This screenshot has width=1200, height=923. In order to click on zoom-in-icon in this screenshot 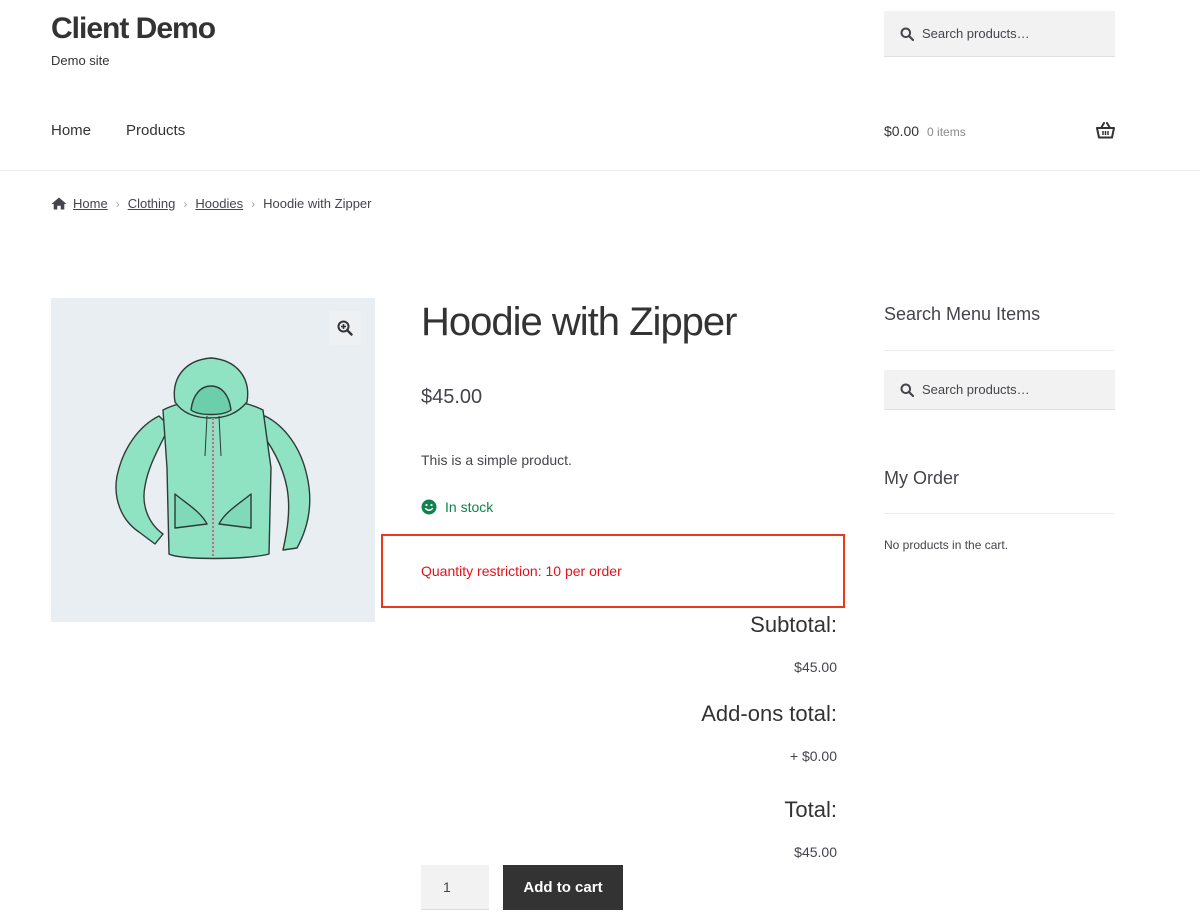, I will do `click(345, 328)`.